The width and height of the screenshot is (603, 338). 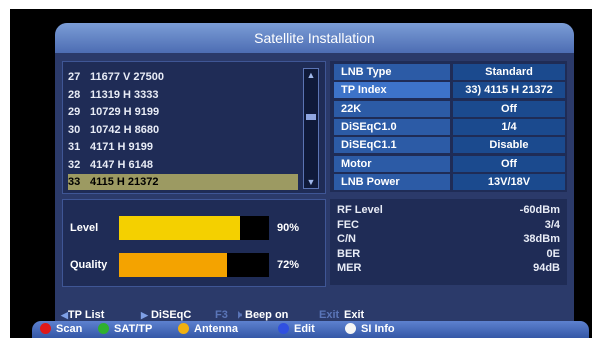 I want to click on info-row: C/N 38dBm, so click(x=448, y=239).